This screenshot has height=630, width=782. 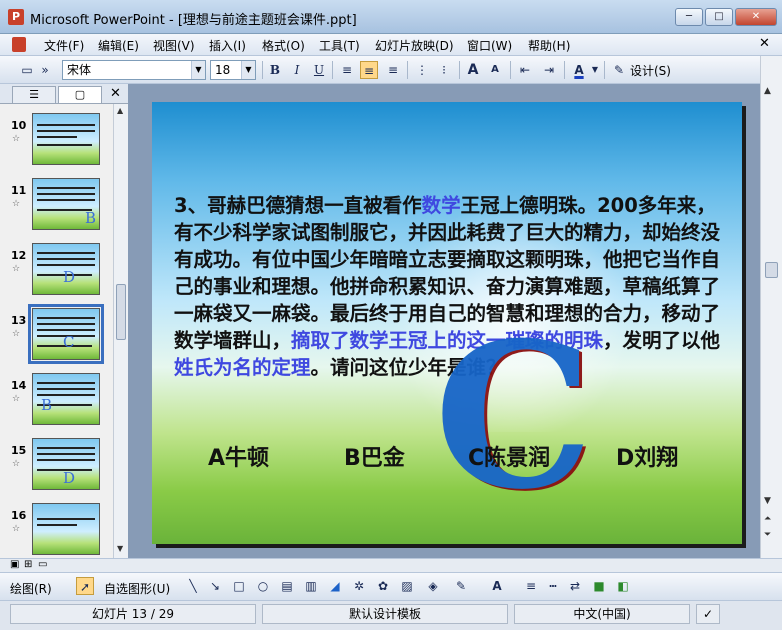 What do you see at coordinates (66, 269) in the screenshot?
I see `slide-thumbnail-12: D` at bounding box center [66, 269].